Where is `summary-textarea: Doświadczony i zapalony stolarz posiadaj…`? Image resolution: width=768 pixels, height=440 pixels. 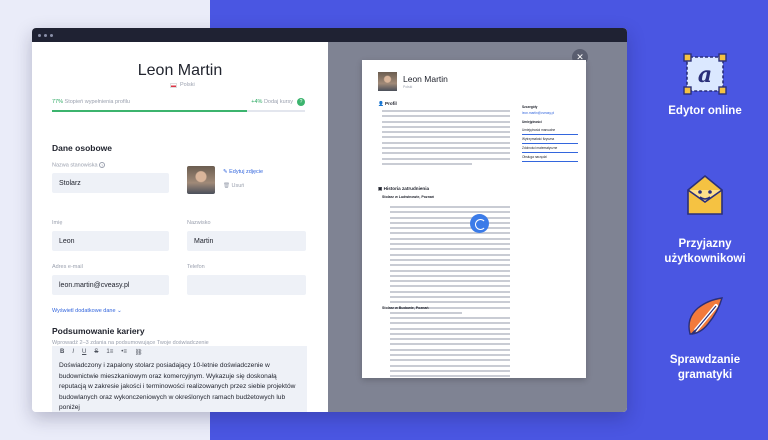 summary-textarea: Doświadczony i zapalony stolarz posiadaj… is located at coordinates (179, 385).